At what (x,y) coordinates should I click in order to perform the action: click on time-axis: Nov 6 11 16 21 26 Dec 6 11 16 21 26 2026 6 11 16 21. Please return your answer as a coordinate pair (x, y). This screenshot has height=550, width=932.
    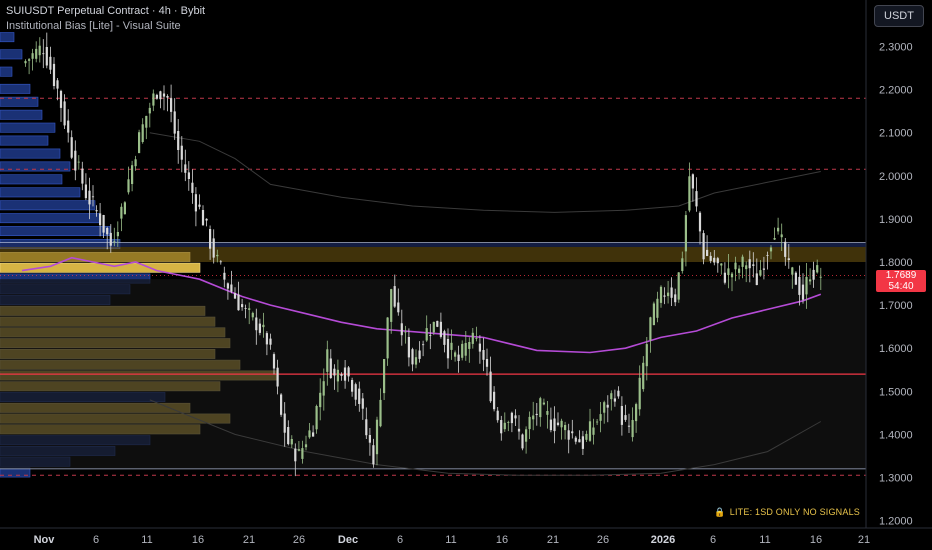
    Looking at the image, I should click on (466, 536).